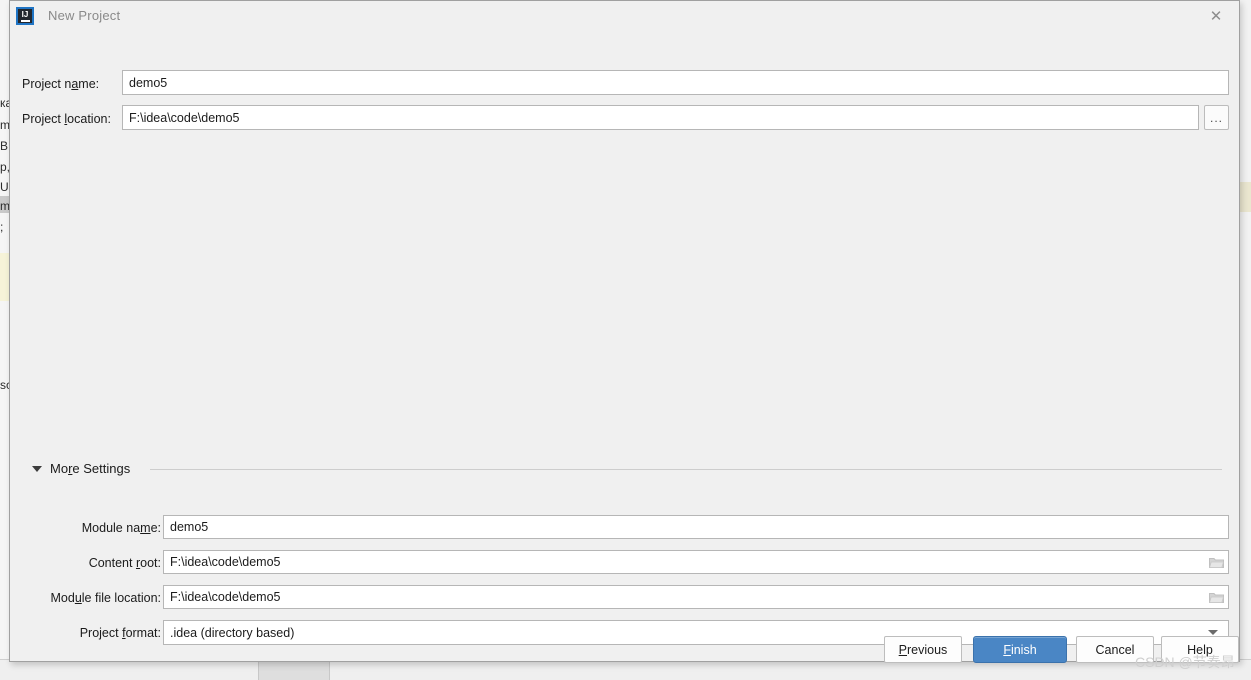 This screenshot has height=680, width=1251. Describe the element at coordinates (903, 649) in the screenshot. I see `previous-button-mnemonic: P` at that location.